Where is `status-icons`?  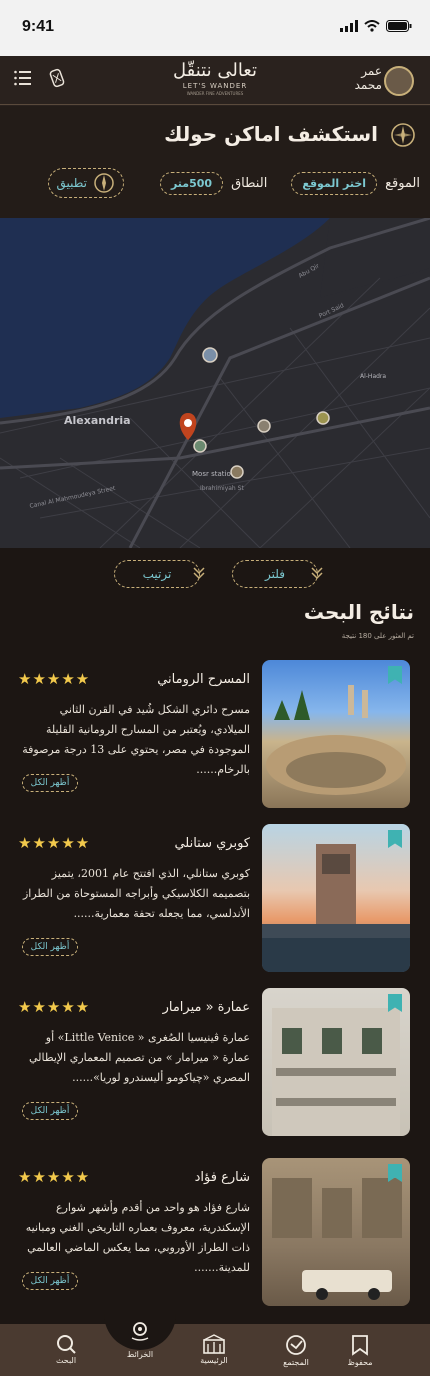 status-icons is located at coordinates (376, 26).